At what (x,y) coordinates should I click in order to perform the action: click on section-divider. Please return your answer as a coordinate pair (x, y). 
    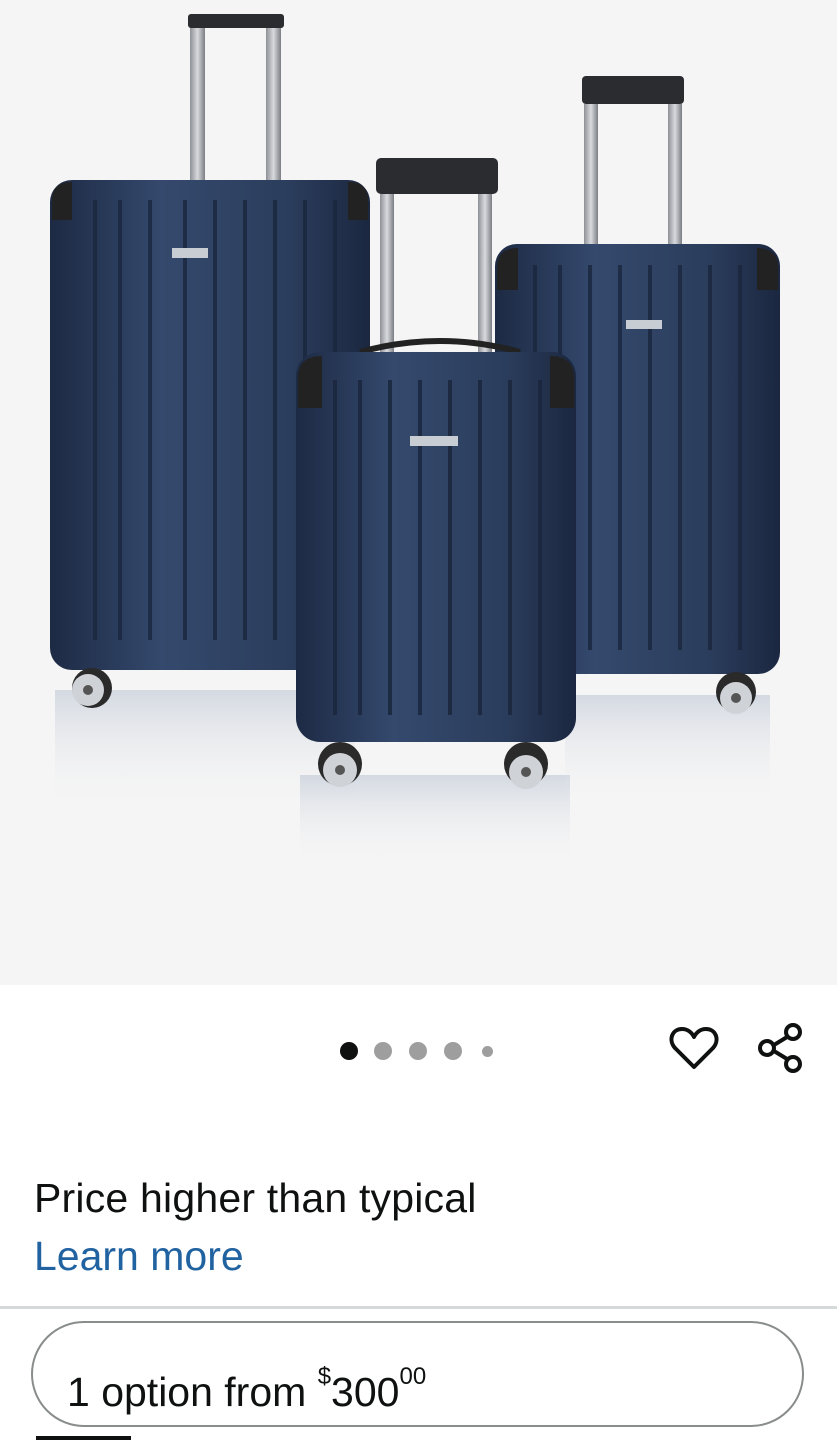
    Looking at the image, I should click on (418, 1307).